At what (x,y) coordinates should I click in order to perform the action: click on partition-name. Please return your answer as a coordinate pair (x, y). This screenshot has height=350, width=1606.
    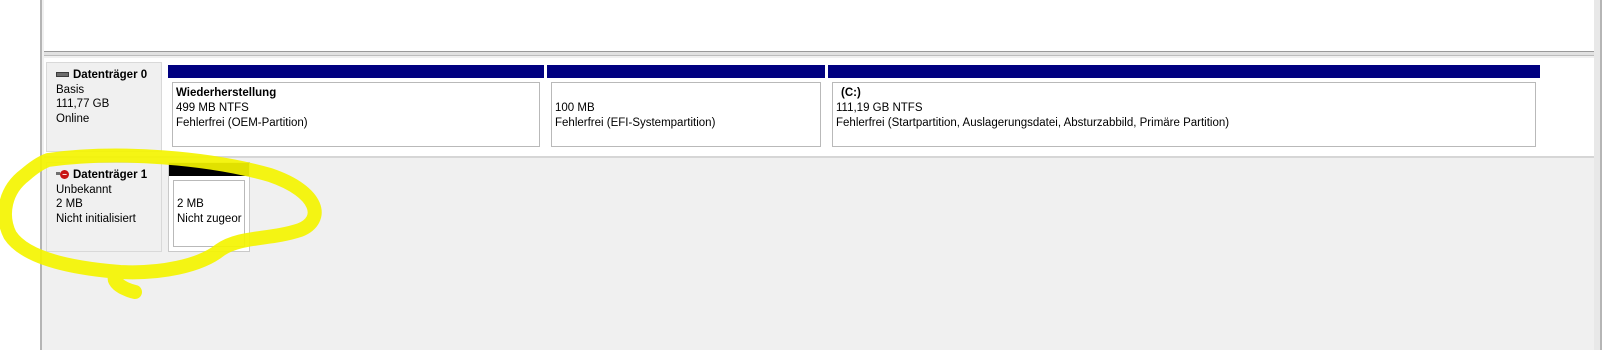
    Looking at the image, I should click on (687, 93).